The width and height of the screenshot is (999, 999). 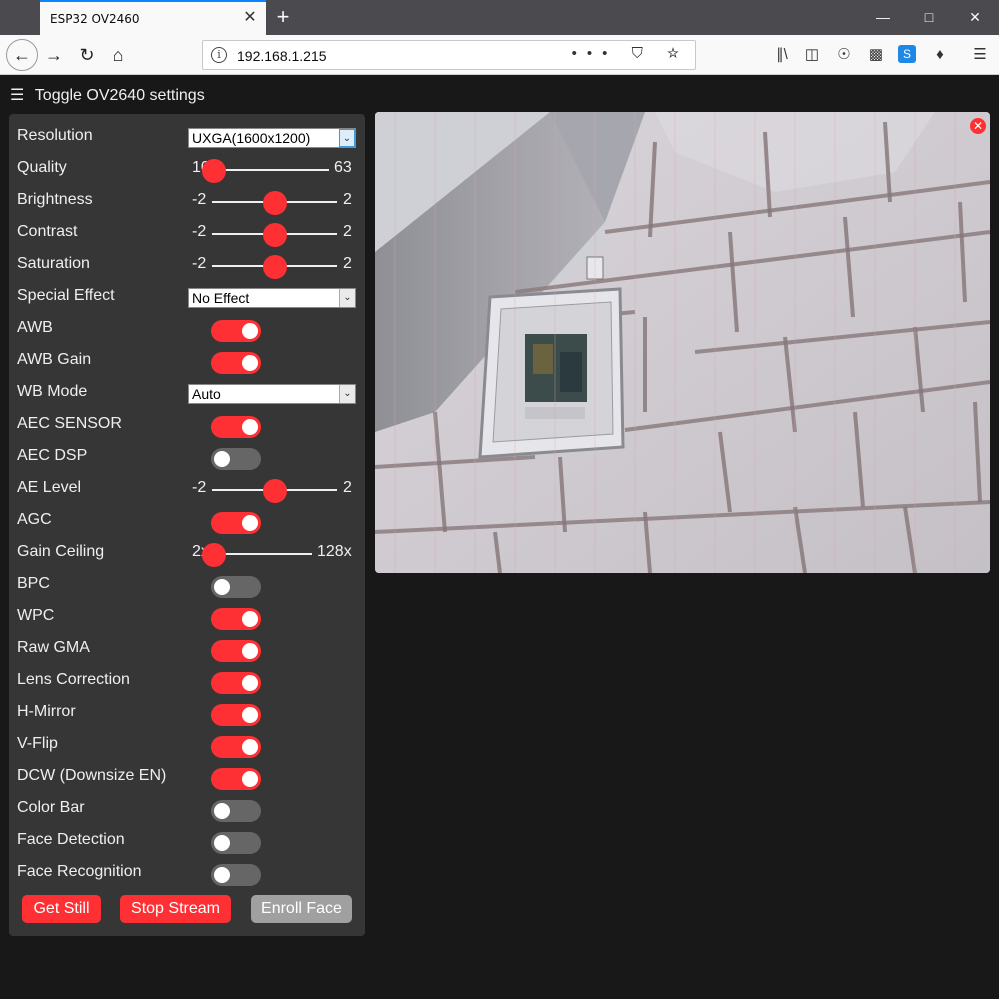 I want to click on setting-resolution: Resolution UXGA(1600x1200) ⌄, so click(x=187, y=137).